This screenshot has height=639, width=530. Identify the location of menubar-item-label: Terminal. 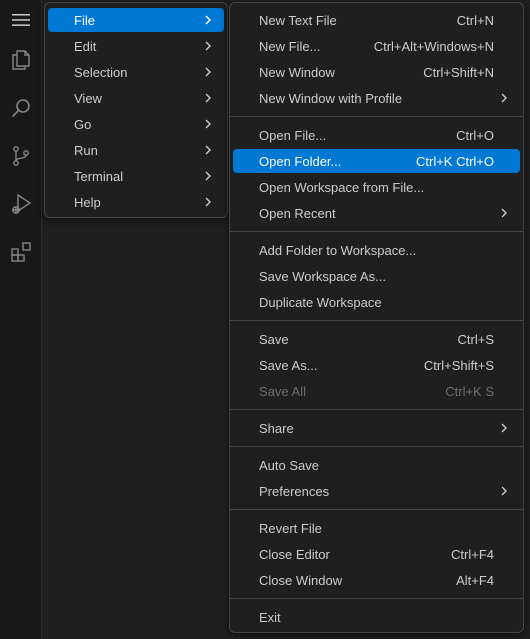
(99, 176).